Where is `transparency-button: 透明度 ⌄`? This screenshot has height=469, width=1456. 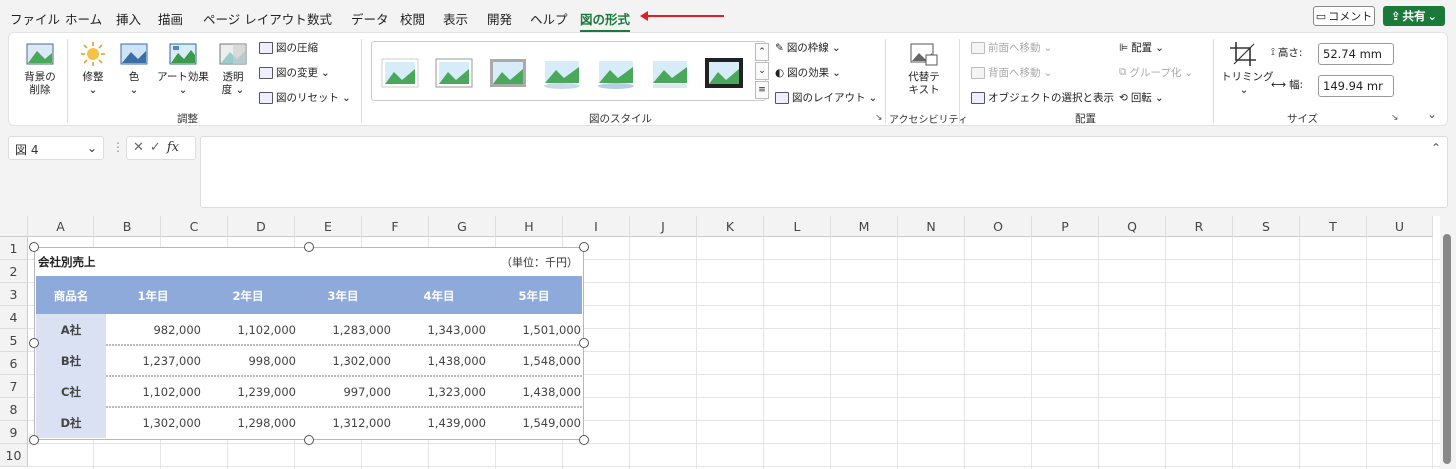 transparency-button: 透明度 ⌄ is located at coordinates (233, 69).